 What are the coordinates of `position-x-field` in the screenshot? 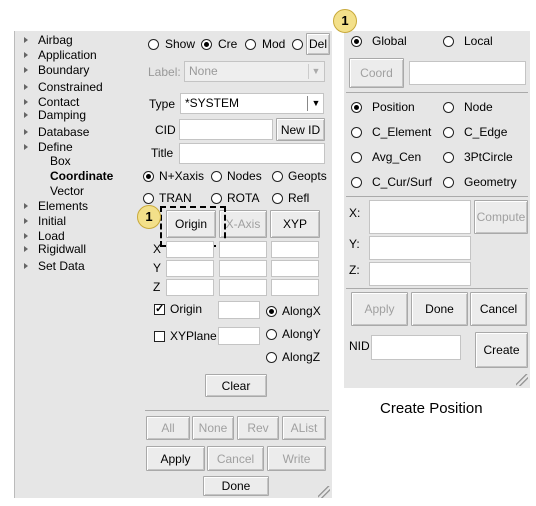 It's located at (420, 217).